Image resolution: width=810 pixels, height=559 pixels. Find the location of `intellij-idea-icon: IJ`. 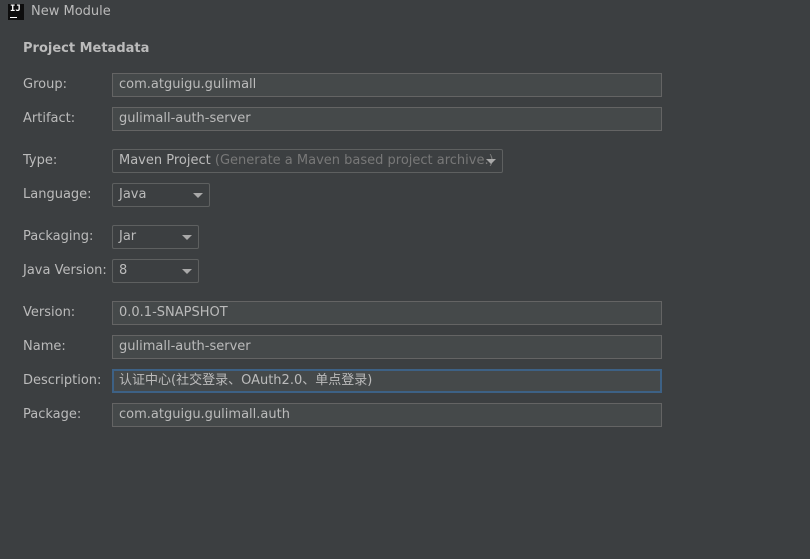

intellij-idea-icon: IJ is located at coordinates (16, 12).